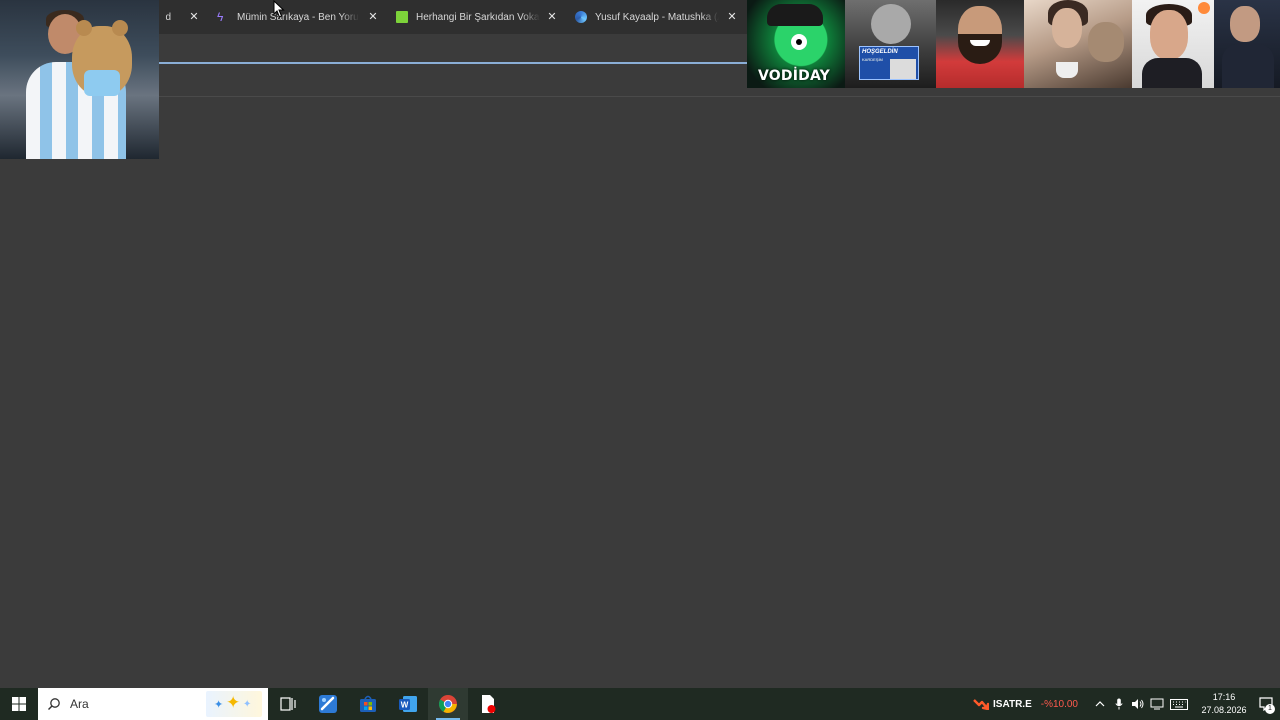 The image size is (1280, 720). What do you see at coordinates (1204, 8) in the screenshot?
I see `live-dot-icon` at bounding box center [1204, 8].